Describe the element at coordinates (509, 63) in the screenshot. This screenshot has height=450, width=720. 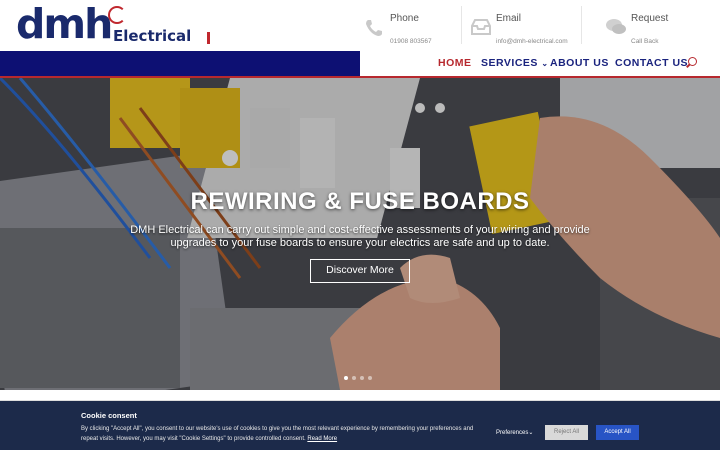
I see `nav-services-label: SERVICES` at that location.